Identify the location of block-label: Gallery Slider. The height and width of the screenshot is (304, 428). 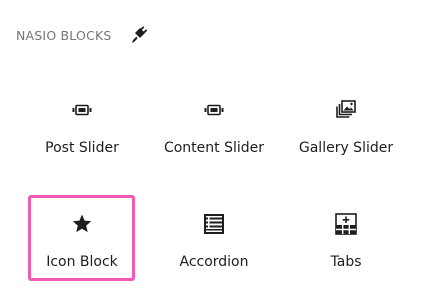
(346, 148).